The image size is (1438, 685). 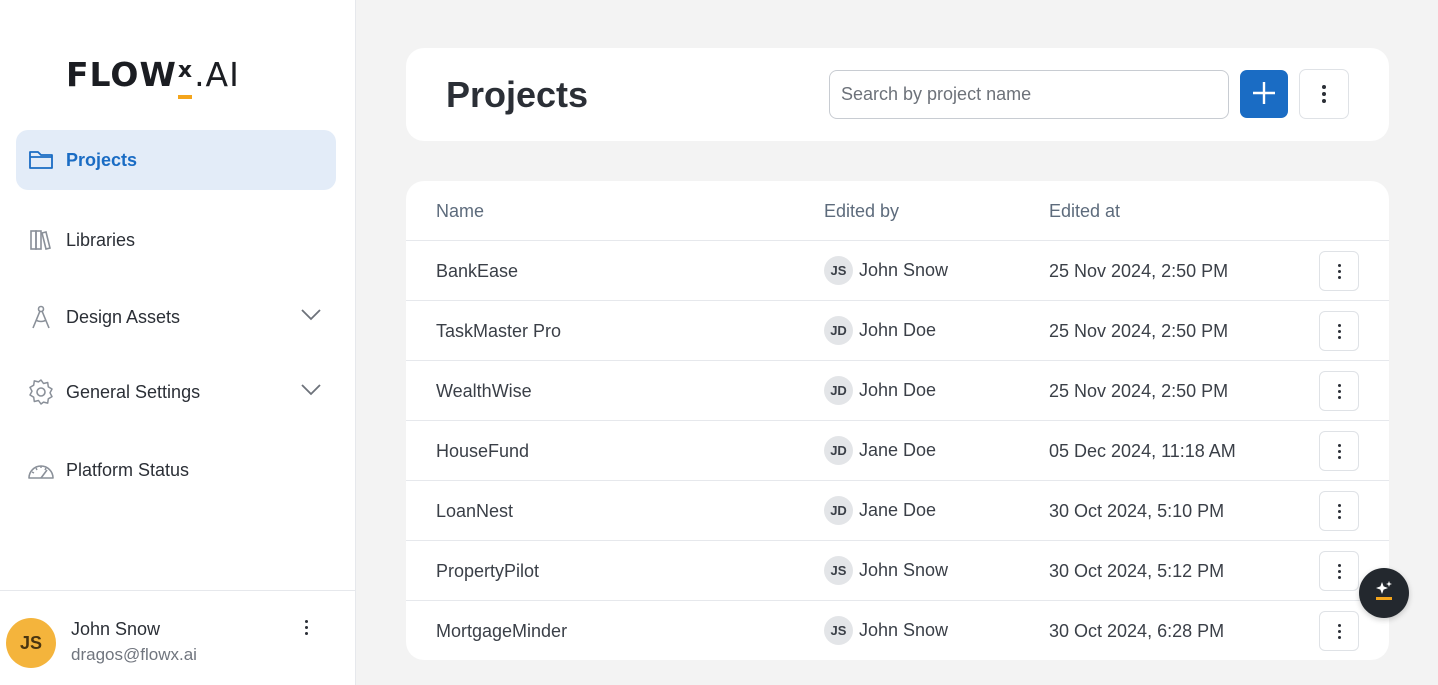 What do you see at coordinates (1142, 451) in the screenshot?
I see `edited-at: 05 Dec 2024, 11:18 AM` at bounding box center [1142, 451].